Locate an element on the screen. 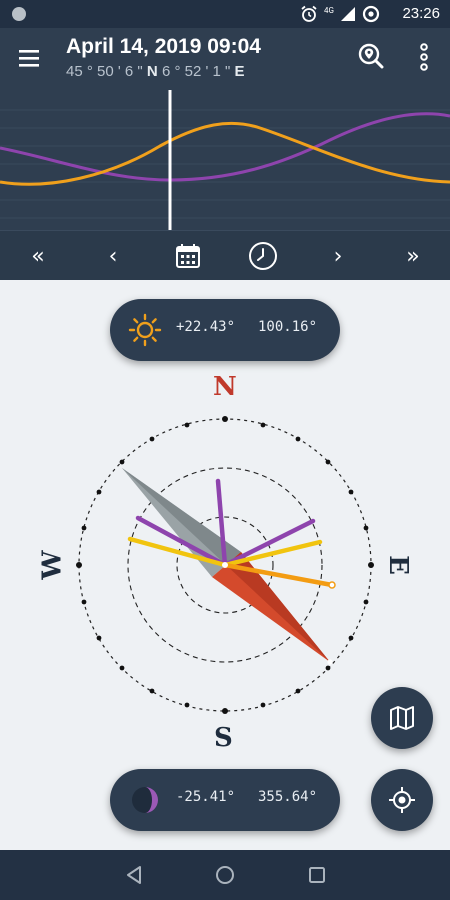 Image resolution: width=450 pixels, height=900 pixels. home-icon is located at coordinates (225, 875).